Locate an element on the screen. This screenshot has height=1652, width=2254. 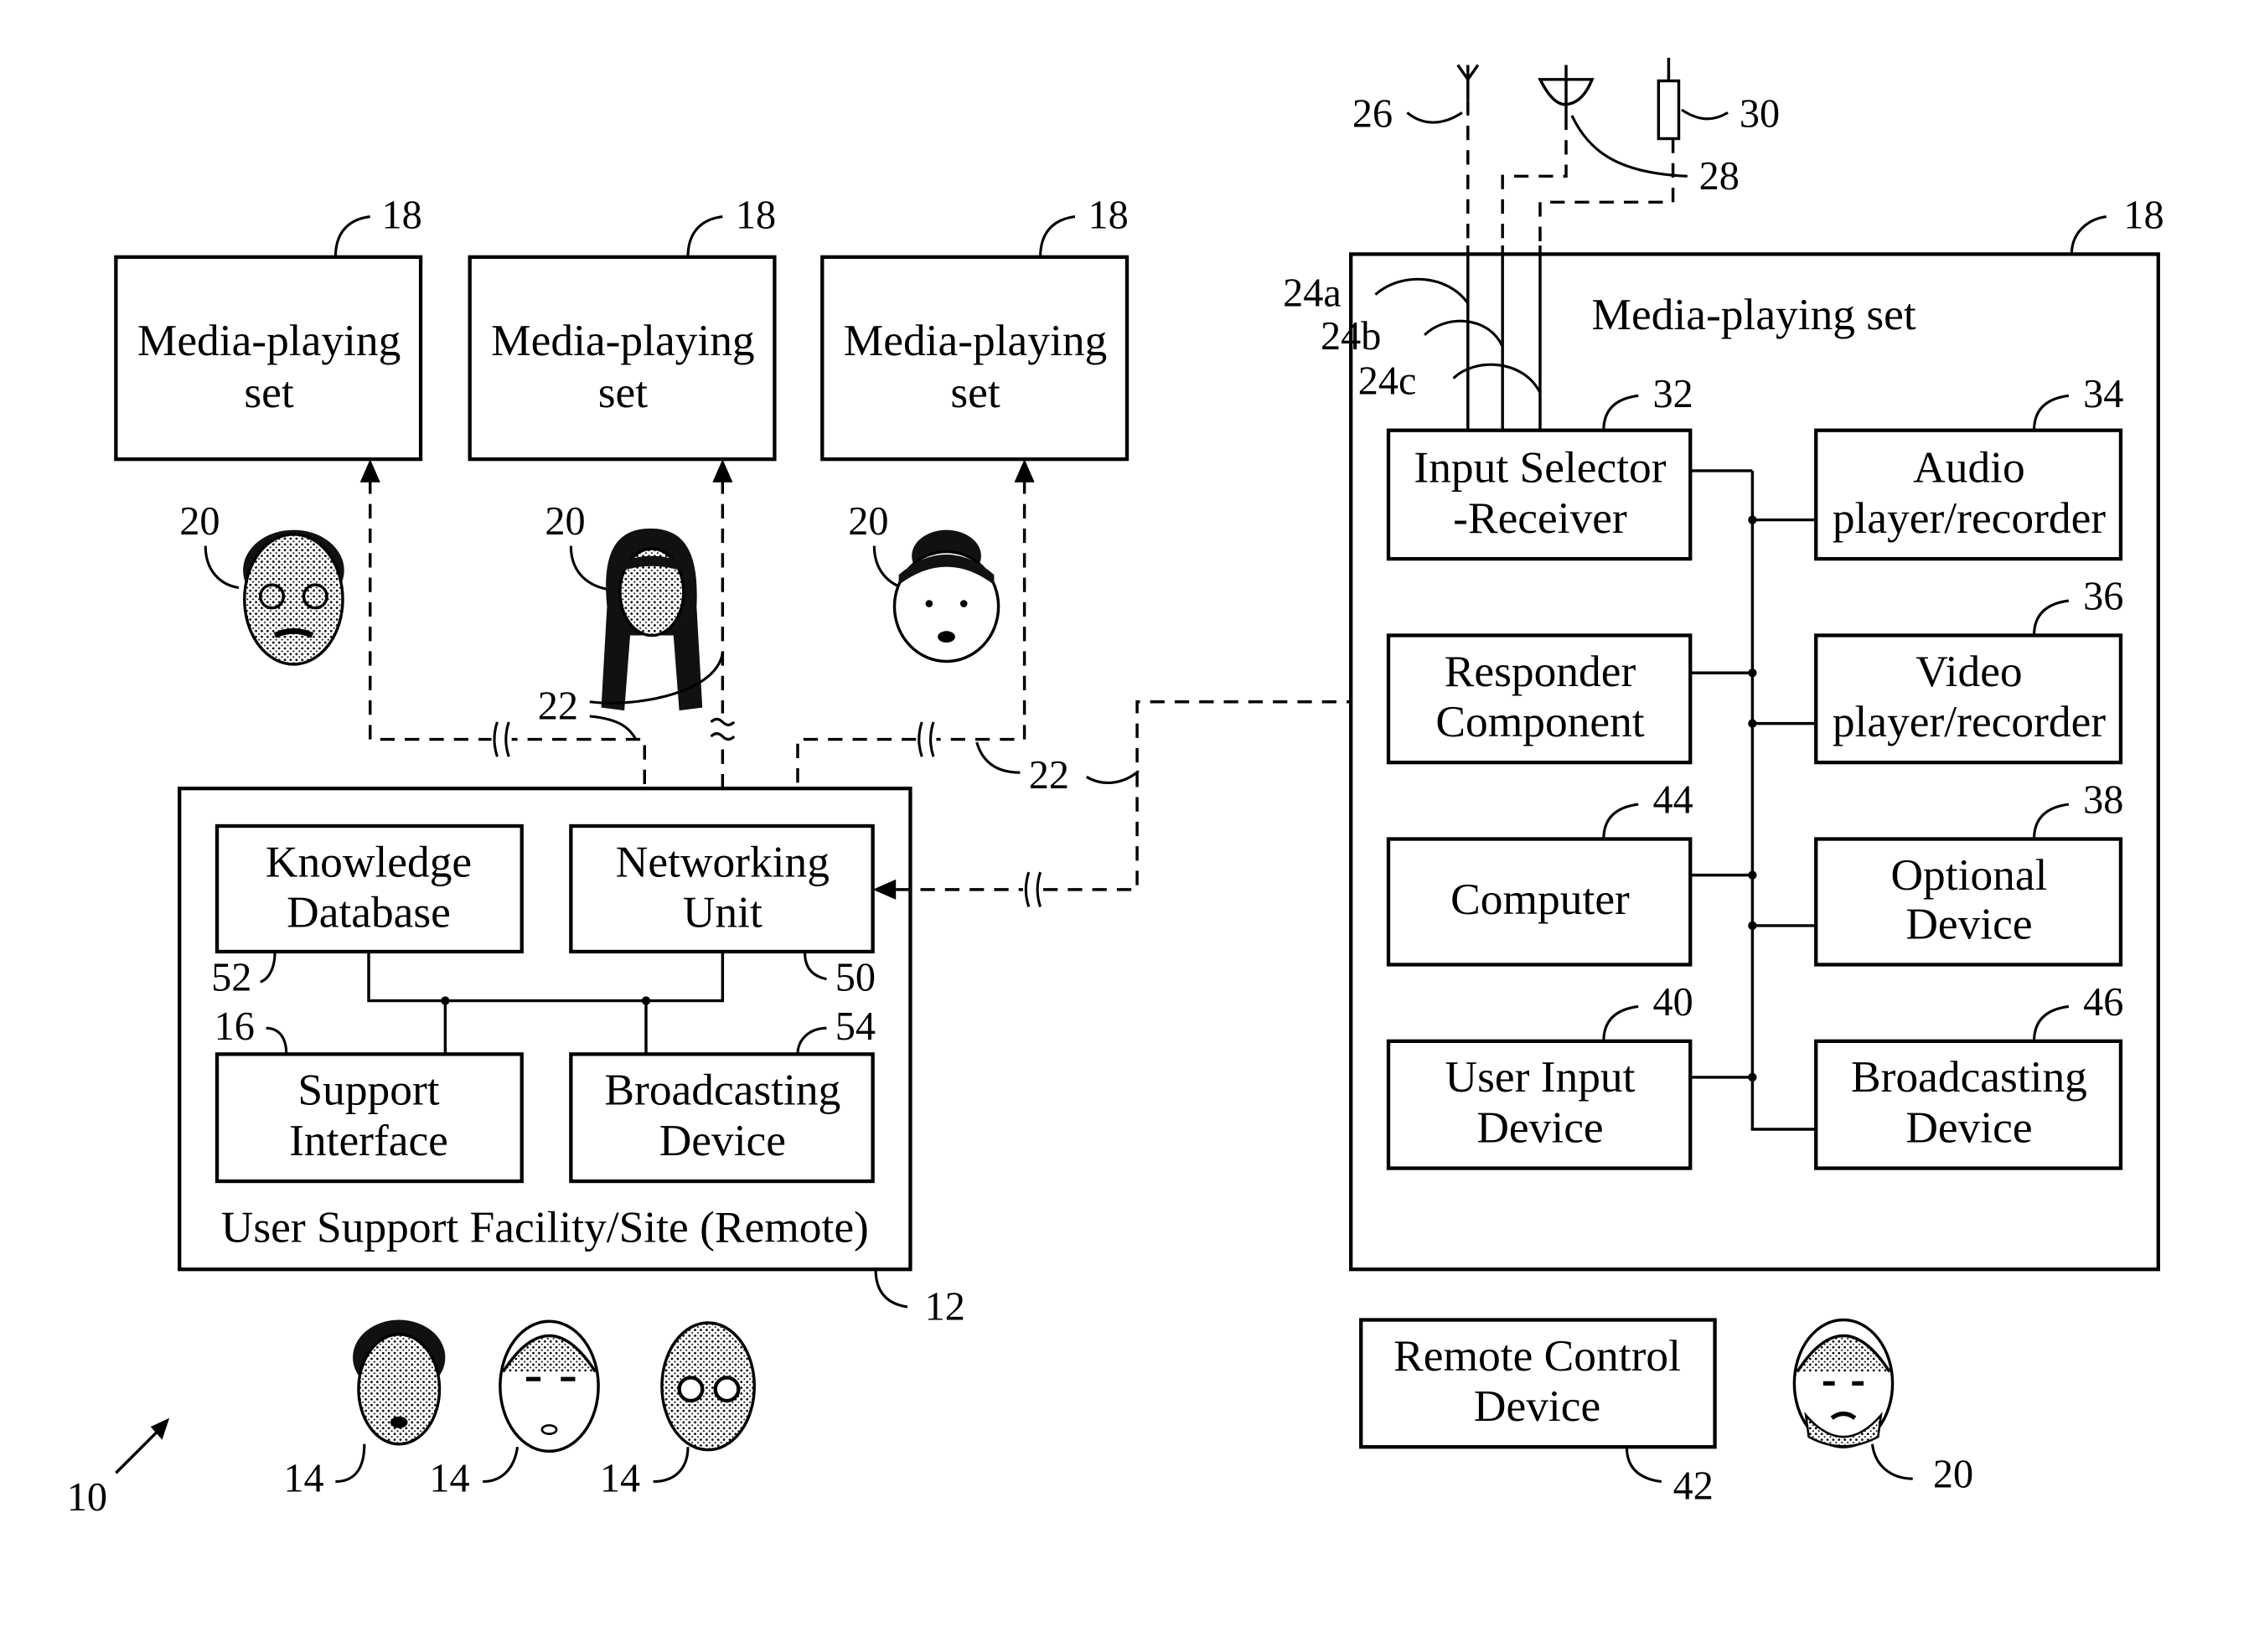
facility-broadcasting-line1: Broadcasting is located at coordinates (722, 1090).